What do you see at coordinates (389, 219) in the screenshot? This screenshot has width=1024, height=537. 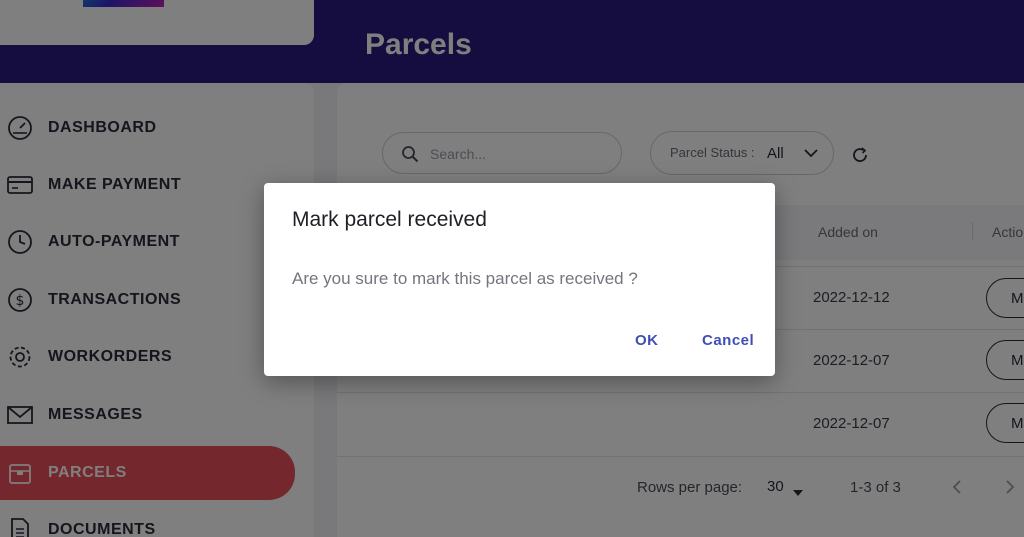 I see `dialog-title: Mark parcel received` at bounding box center [389, 219].